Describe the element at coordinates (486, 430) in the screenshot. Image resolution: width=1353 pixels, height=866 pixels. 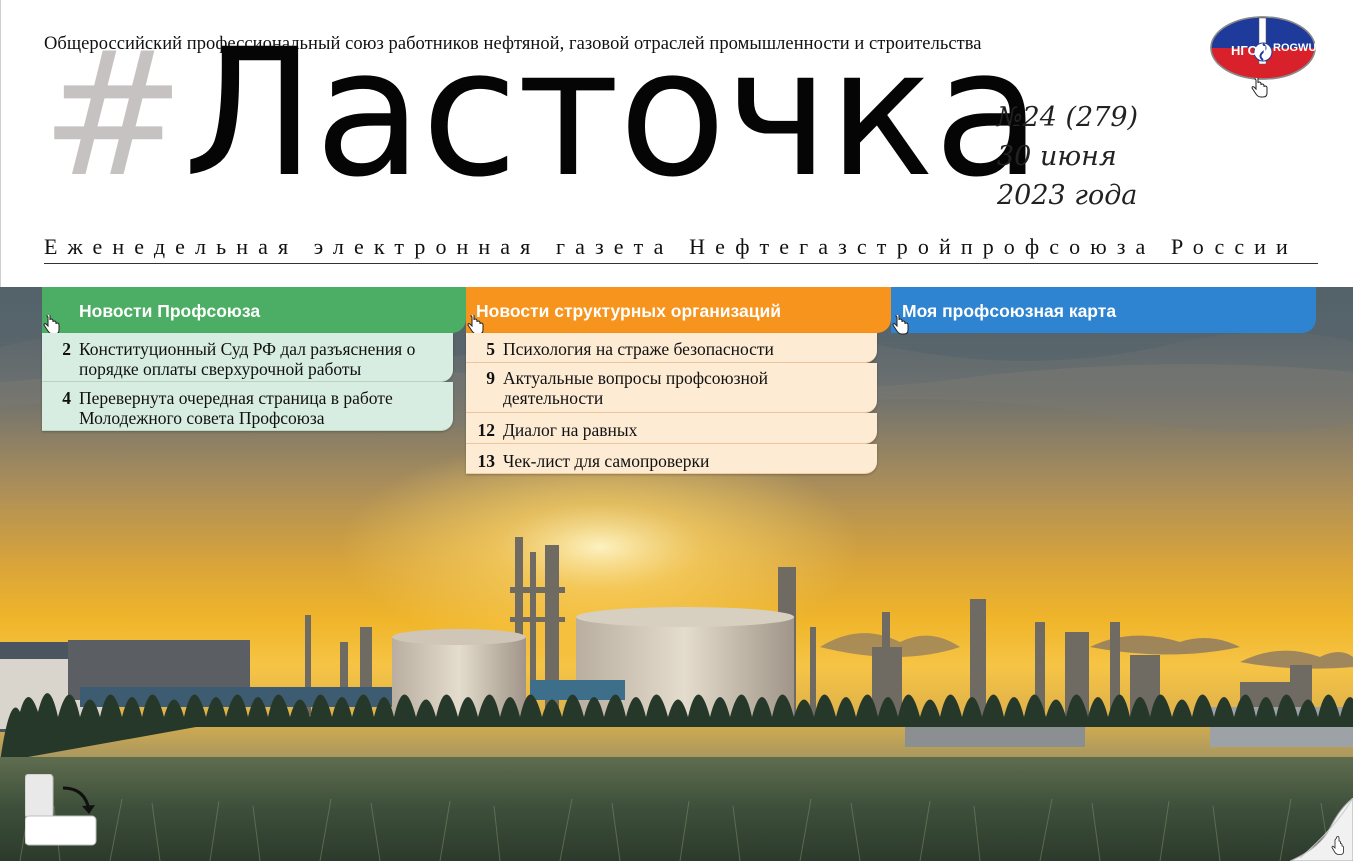
I see `page-number: 12` at that location.